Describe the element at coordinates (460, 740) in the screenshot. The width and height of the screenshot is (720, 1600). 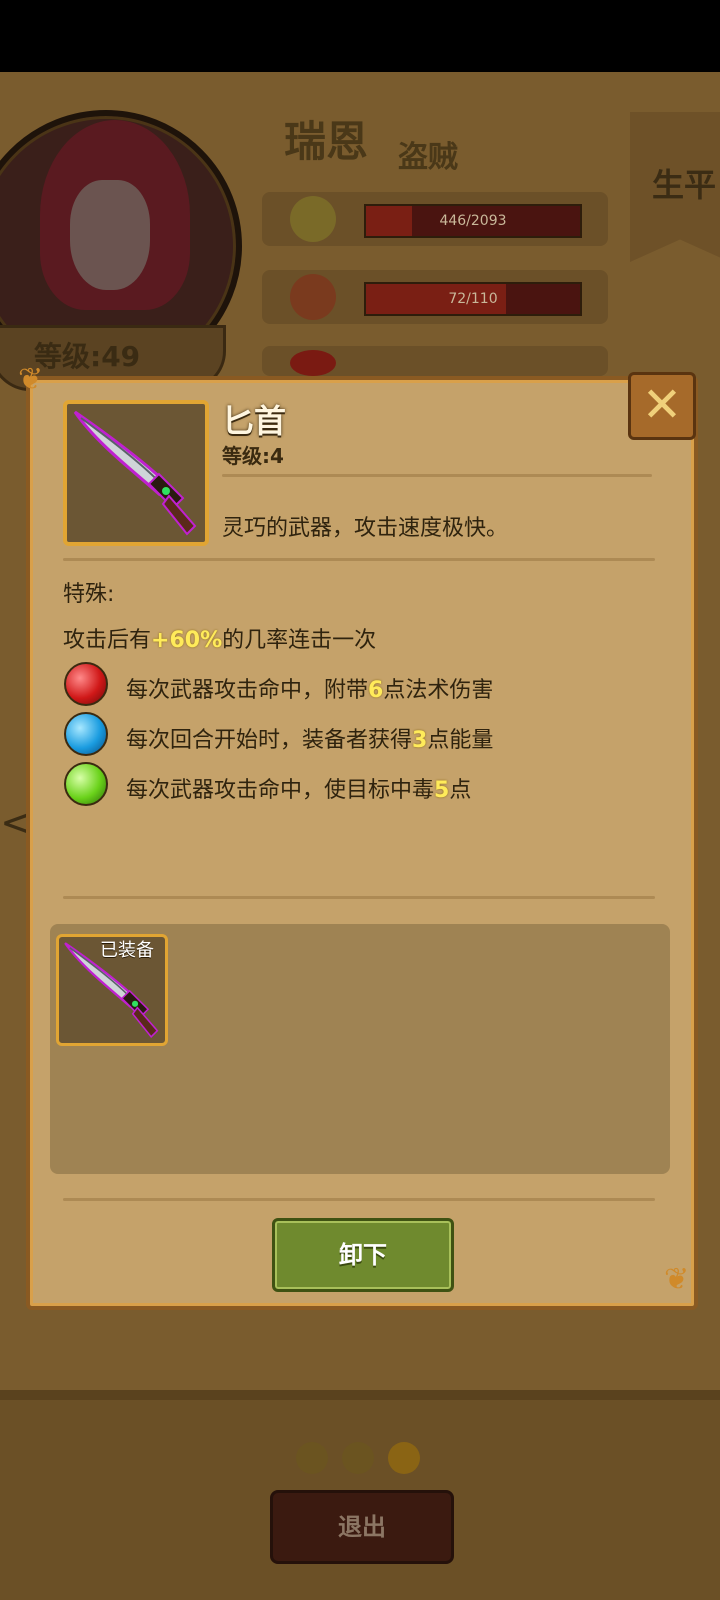
I see `gem-suffix: 点能量` at that location.